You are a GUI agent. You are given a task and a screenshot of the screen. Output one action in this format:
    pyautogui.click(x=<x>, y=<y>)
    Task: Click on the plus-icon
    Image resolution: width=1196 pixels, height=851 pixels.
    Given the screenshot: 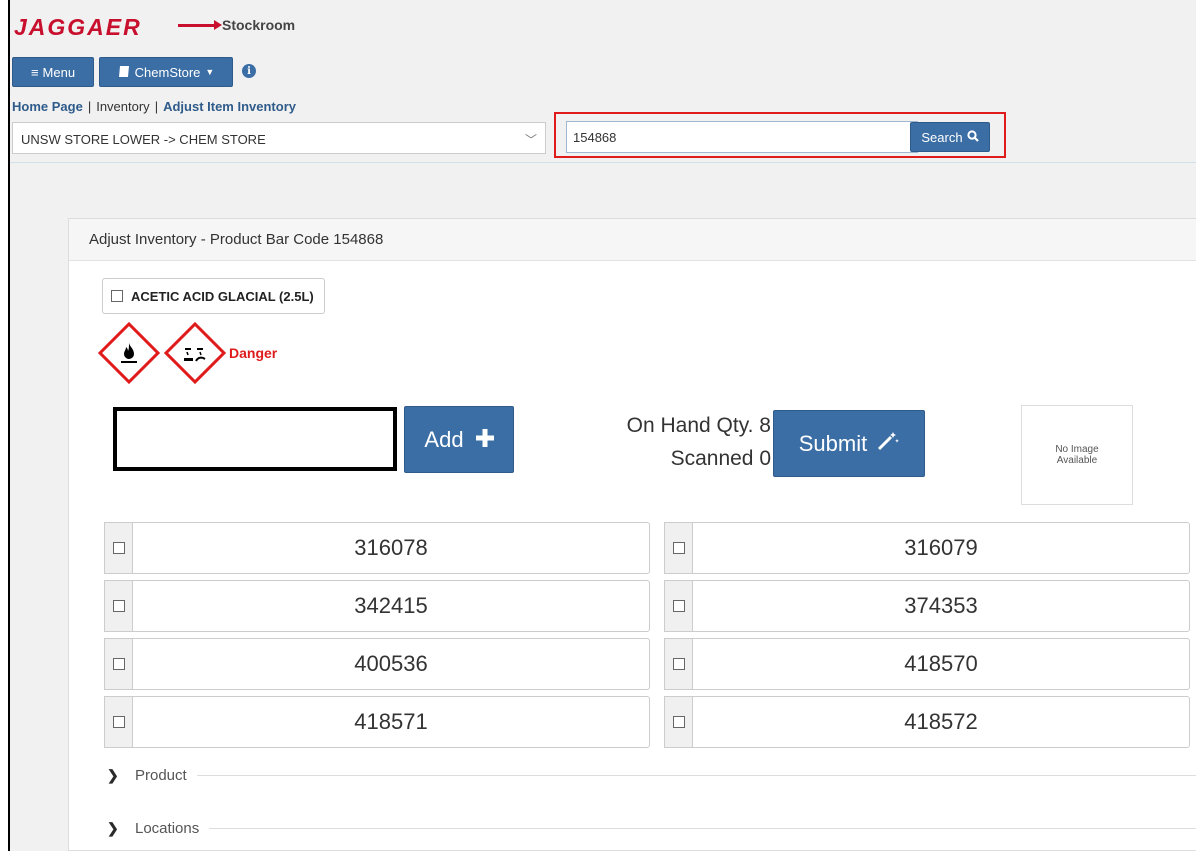 What is the action you would take?
    pyautogui.click(x=484, y=440)
    